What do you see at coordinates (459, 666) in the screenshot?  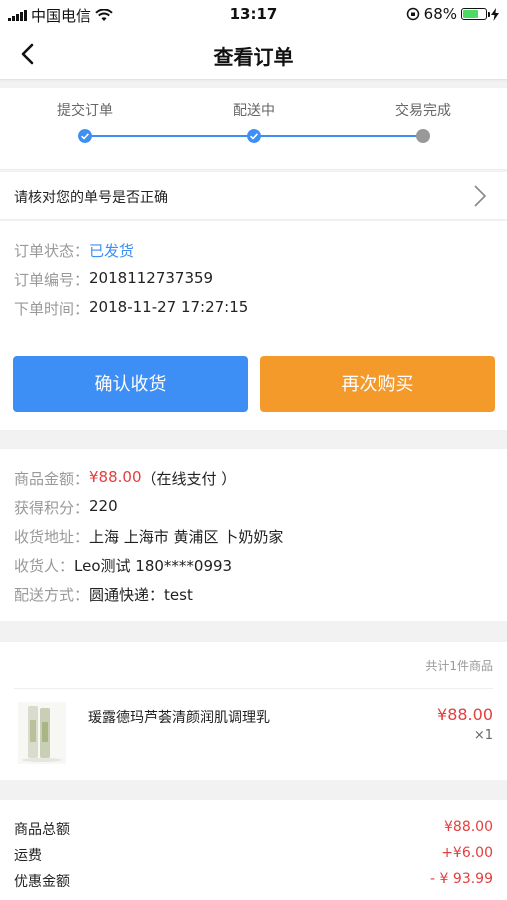 I see `goods-count: 共计1件商品` at bounding box center [459, 666].